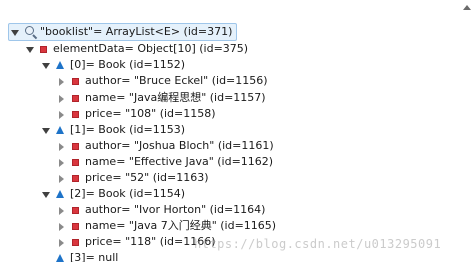 This screenshot has width=474, height=262. Describe the element at coordinates (94, 256) in the screenshot. I see `item-label: [3]= null` at that location.